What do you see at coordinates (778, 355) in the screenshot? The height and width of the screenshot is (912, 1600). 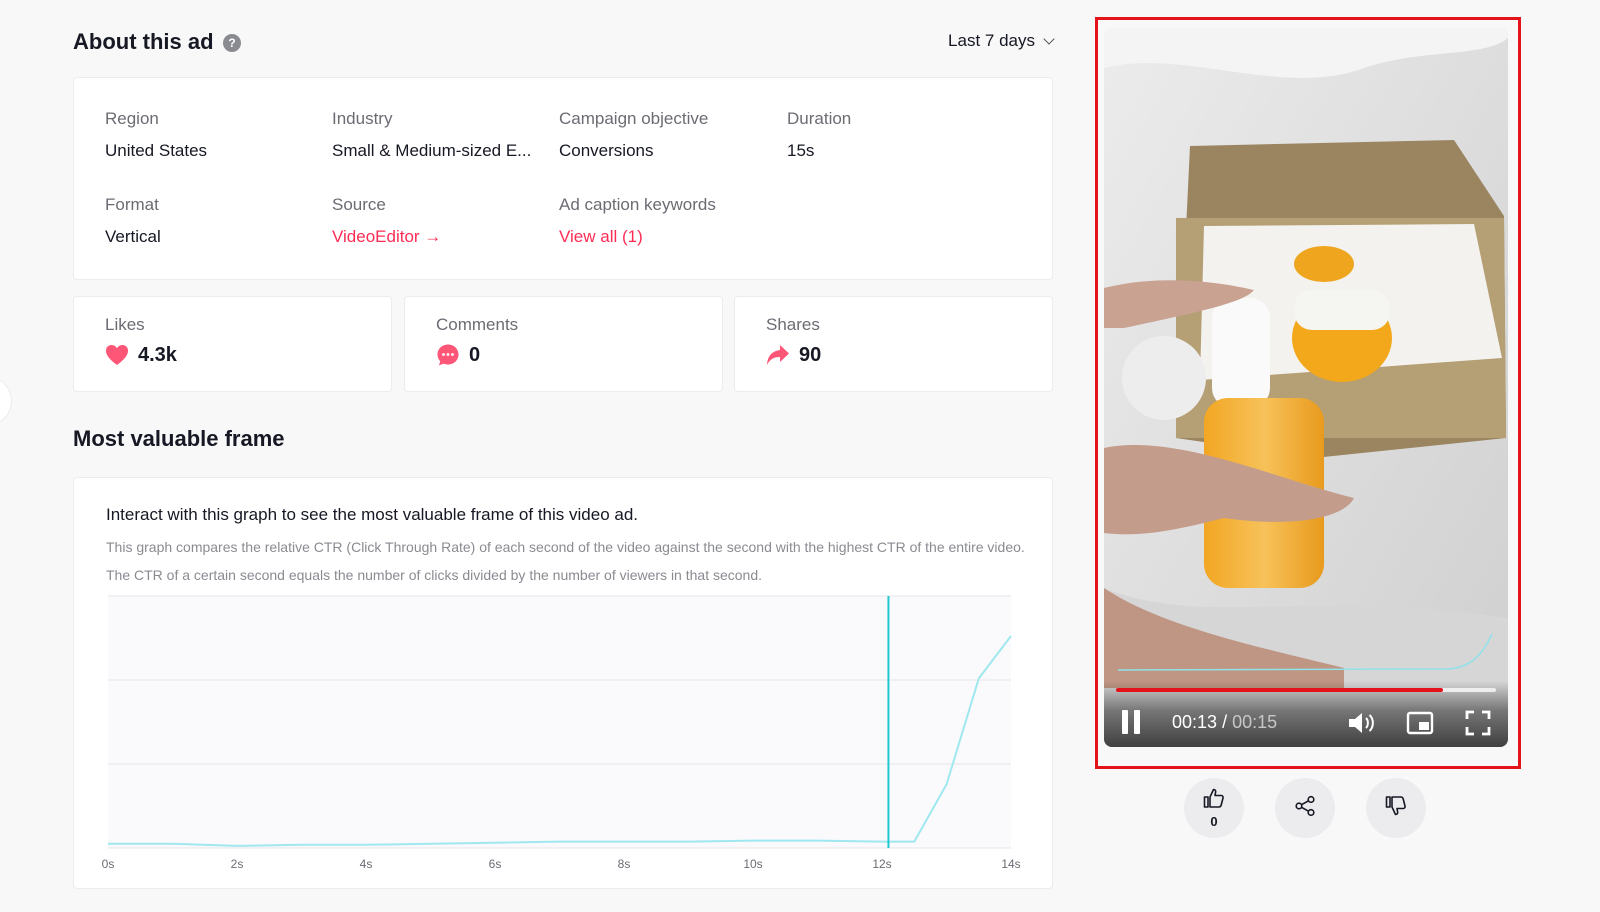 I see `share-arrow-icon` at bounding box center [778, 355].